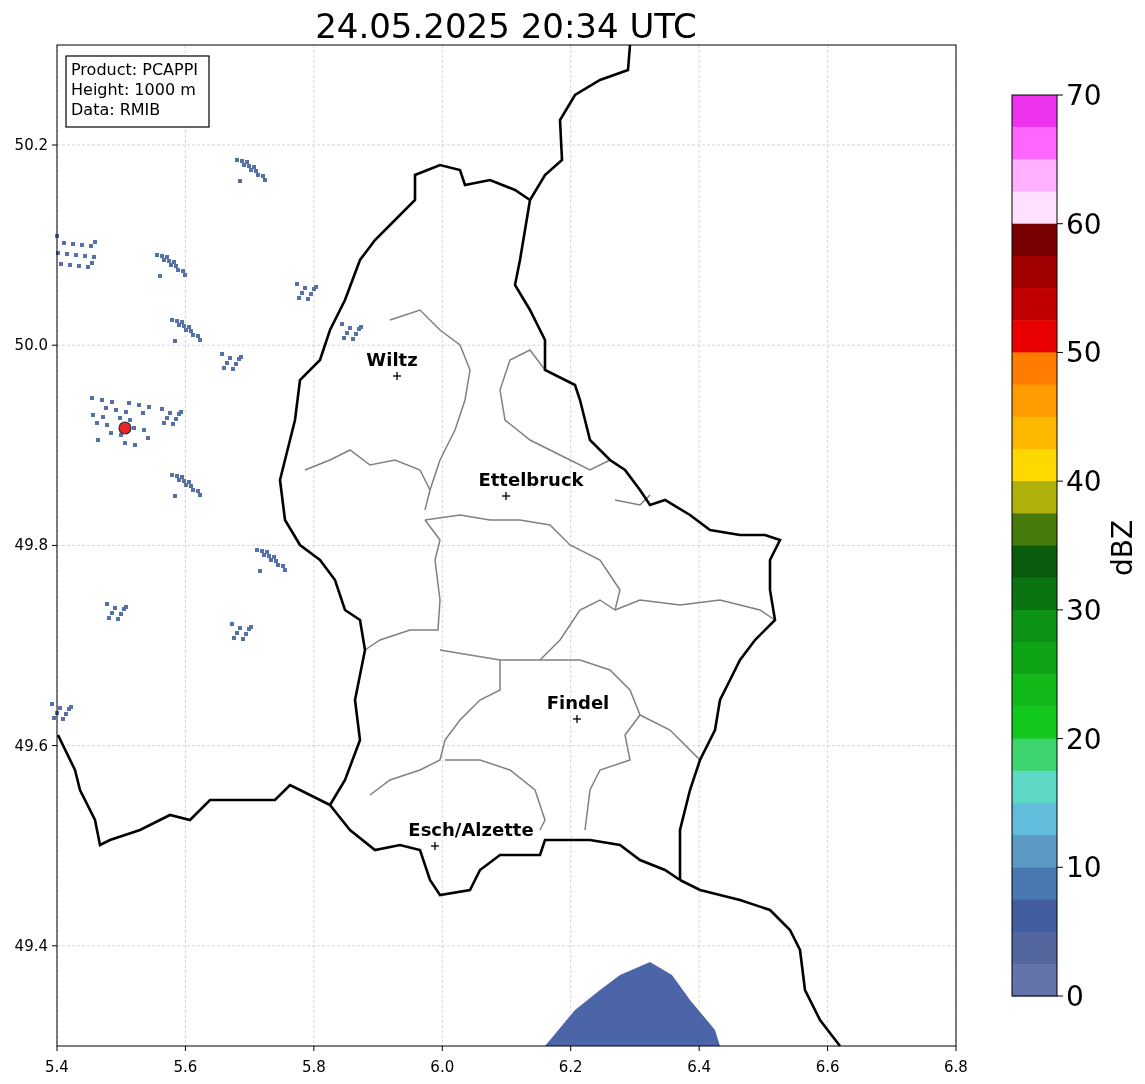 This screenshot has width=1145, height=1084. What do you see at coordinates (1122, 548) in the screenshot?
I see `colorbar-label: dBZ` at bounding box center [1122, 548].